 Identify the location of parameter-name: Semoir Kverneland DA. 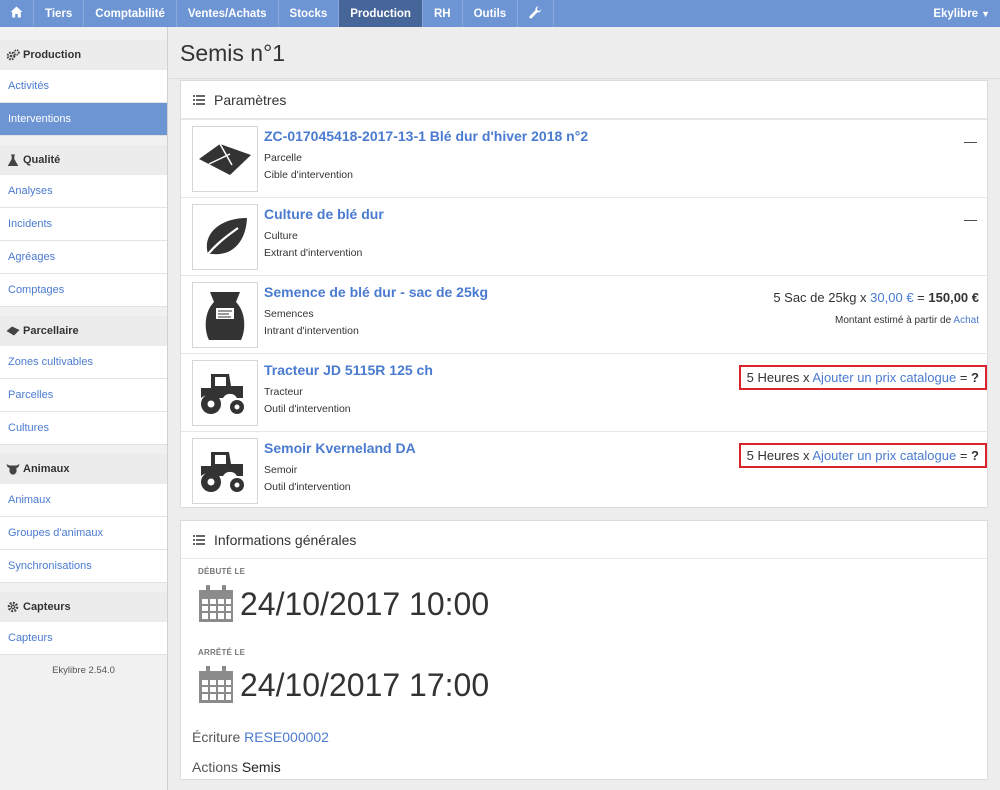
(340, 448).